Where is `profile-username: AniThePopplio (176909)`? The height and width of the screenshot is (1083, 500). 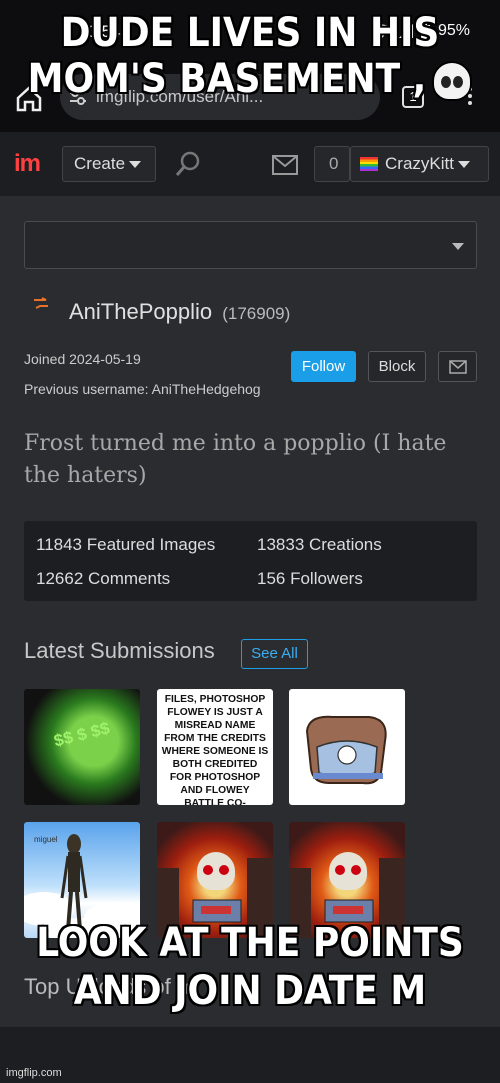 profile-username: AniThePopplio (176909) is located at coordinates (179, 312).